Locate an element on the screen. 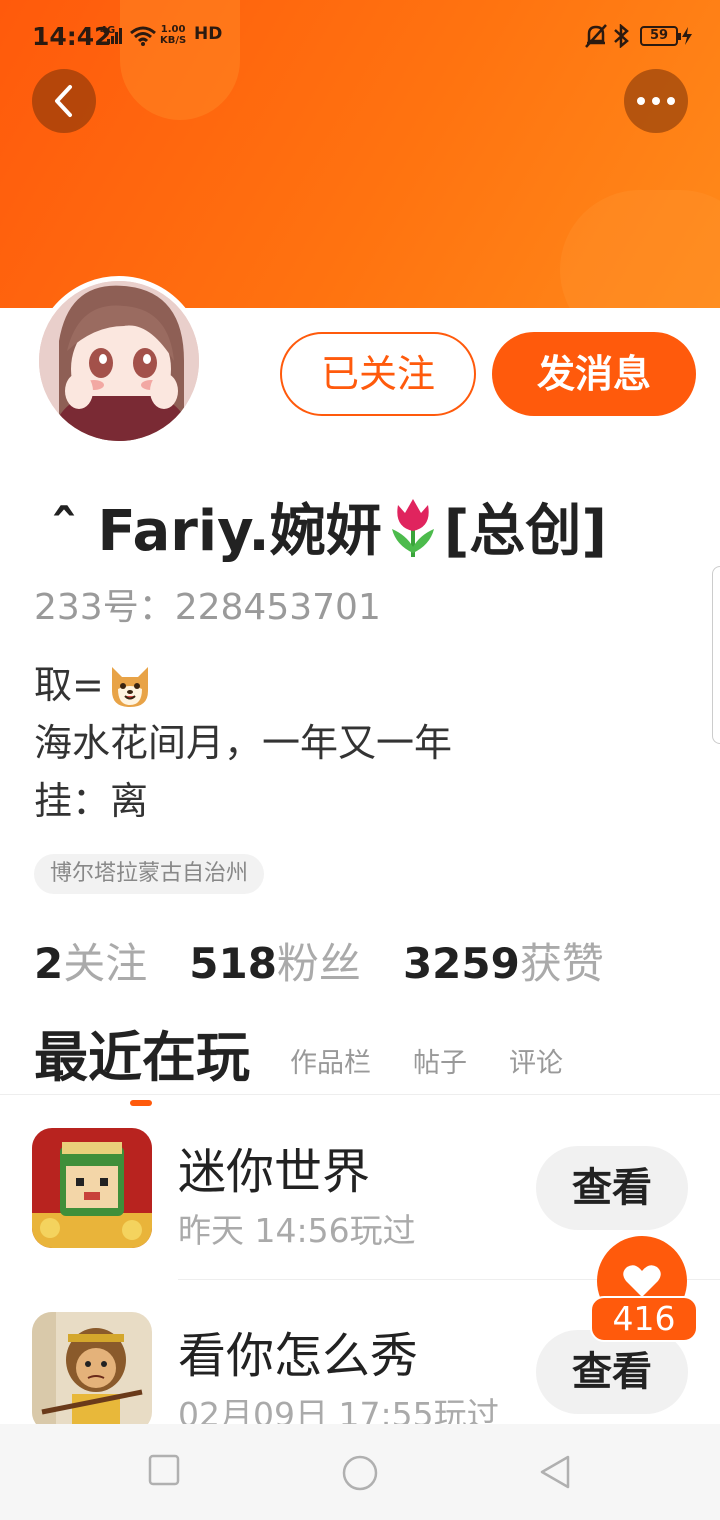 Image resolution: width=720 pixels, height=1520 pixels. more-dots-icon is located at coordinates (656, 101).